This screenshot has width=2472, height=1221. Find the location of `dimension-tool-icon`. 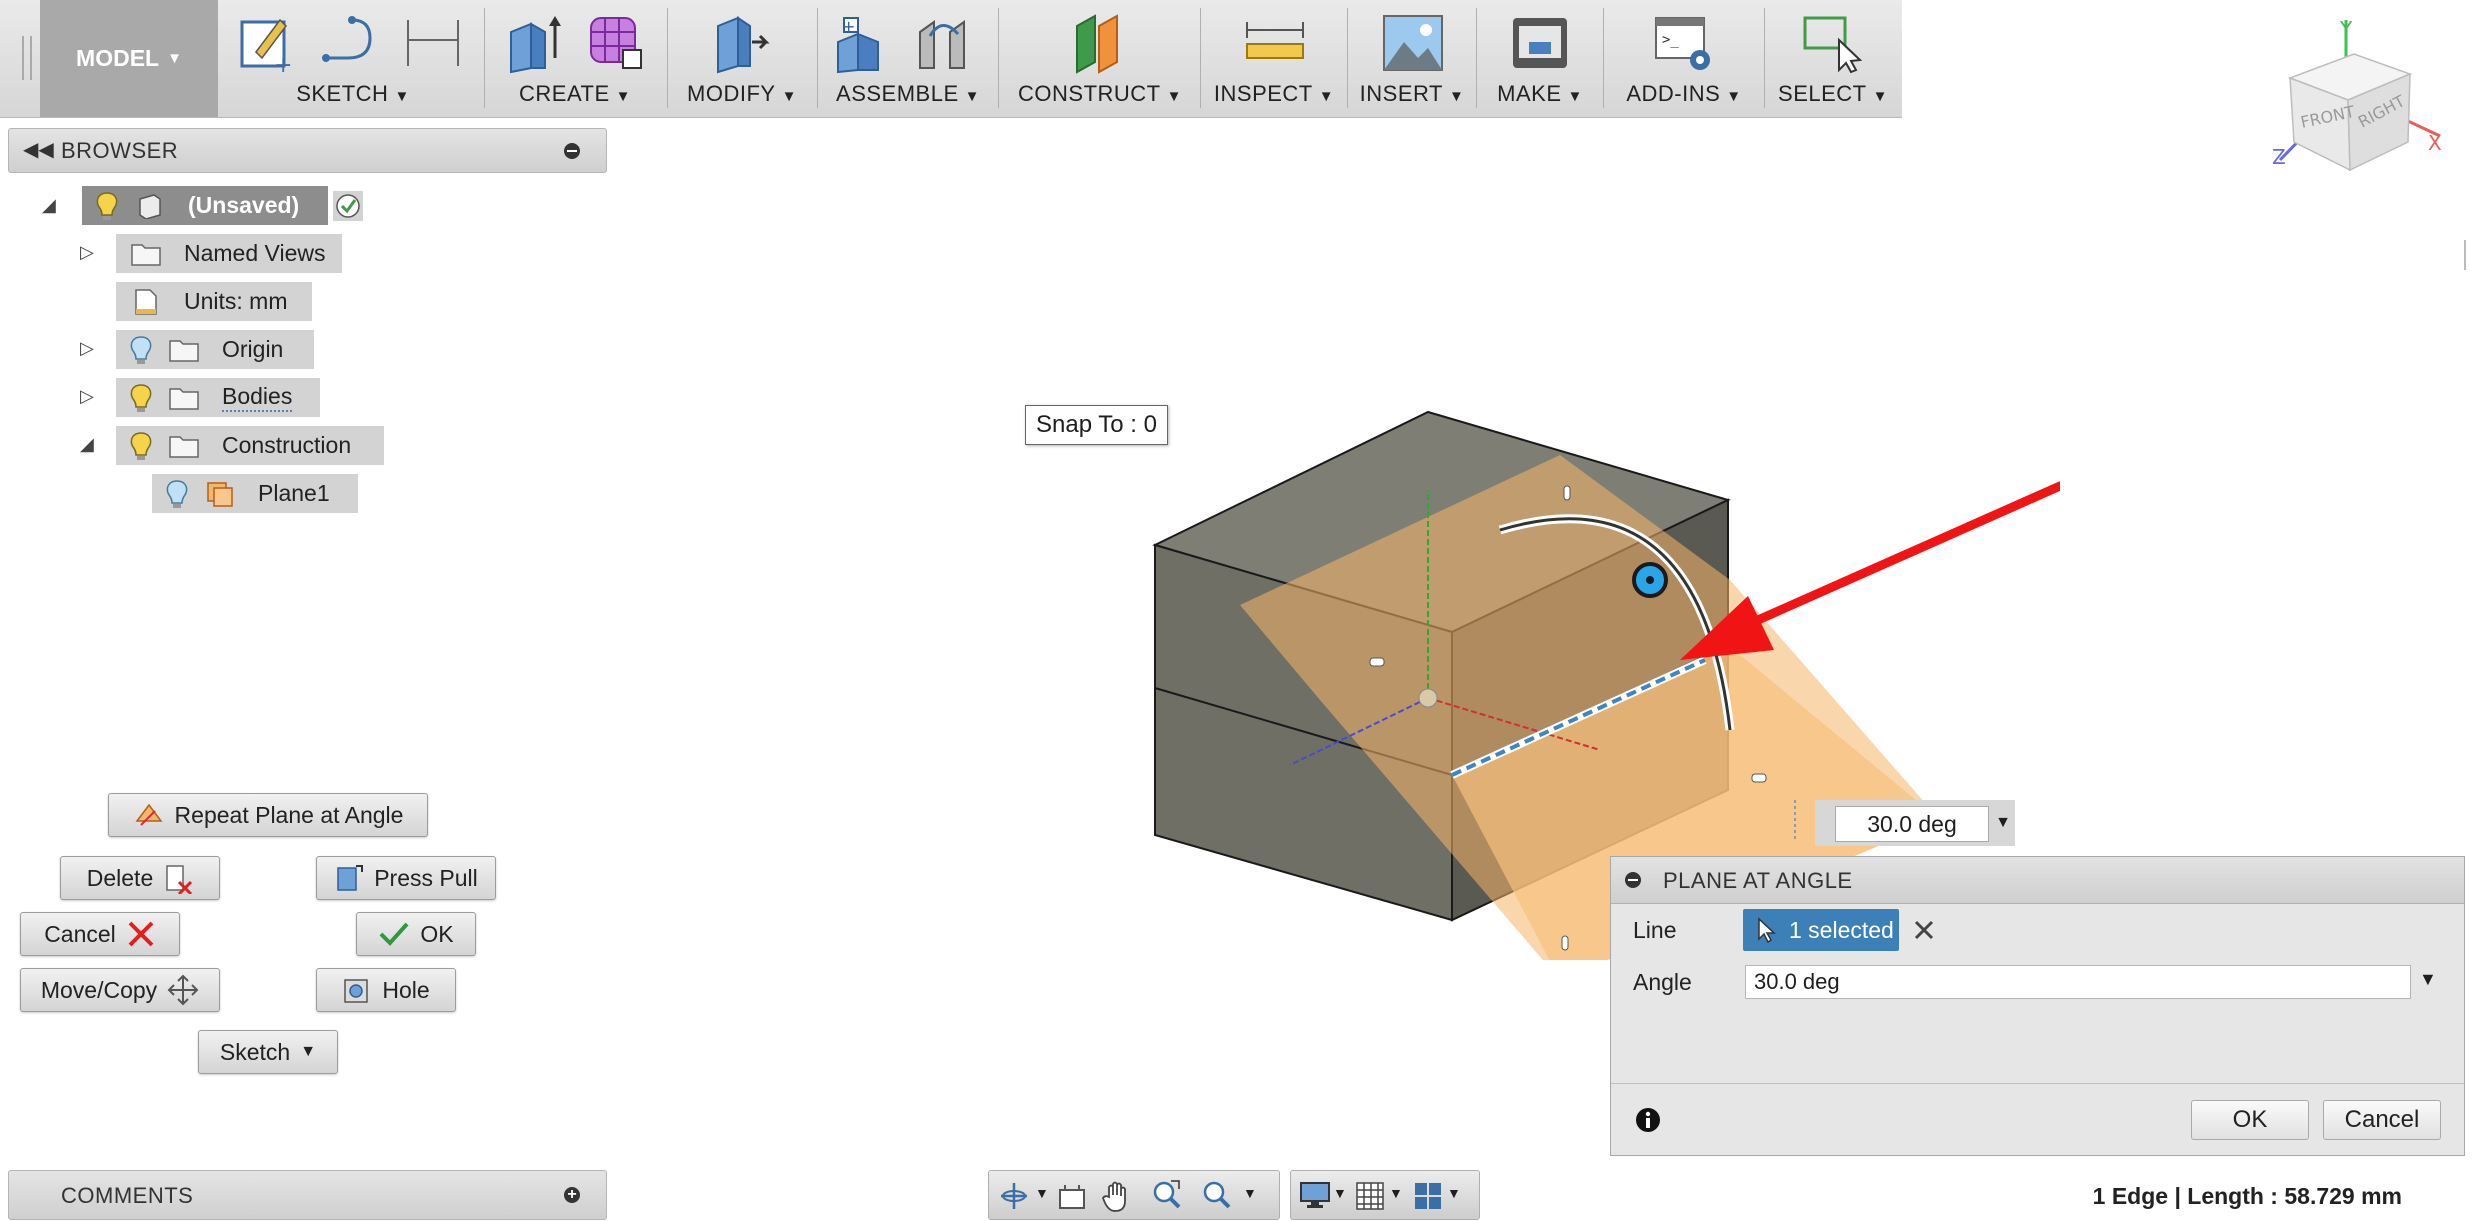

dimension-tool-icon is located at coordinates (433, 43).